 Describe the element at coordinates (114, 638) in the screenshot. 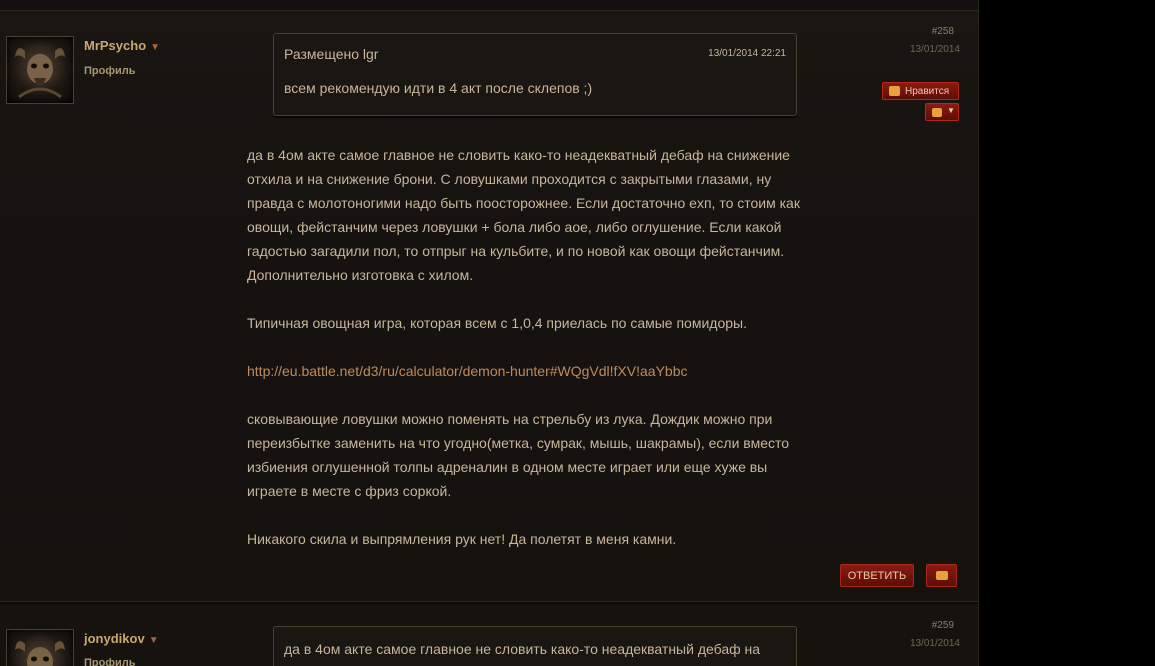

I see `author-label: jonydikov` at that location.